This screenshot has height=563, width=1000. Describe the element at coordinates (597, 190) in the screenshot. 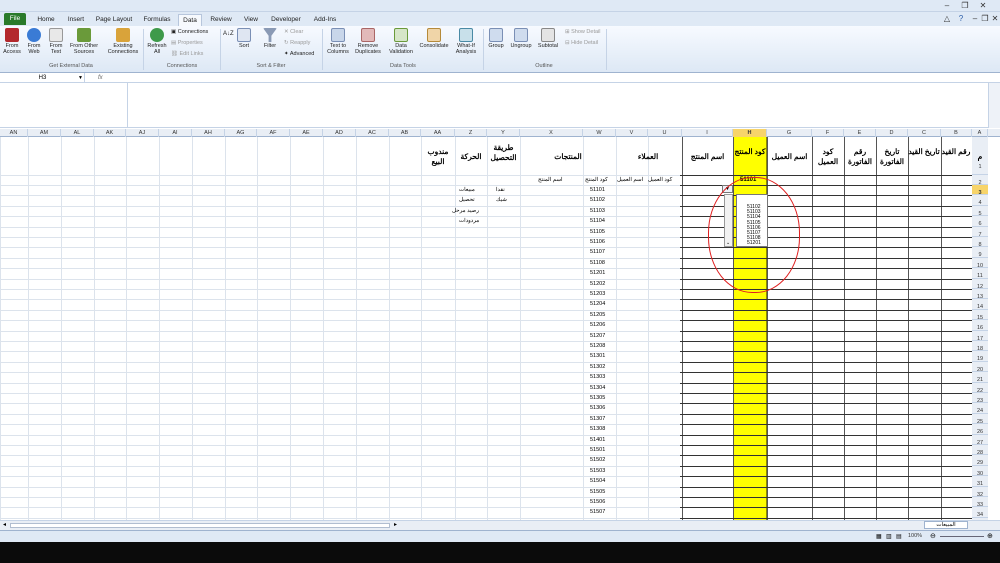

I see `product-code-cell: 51101` at that location.